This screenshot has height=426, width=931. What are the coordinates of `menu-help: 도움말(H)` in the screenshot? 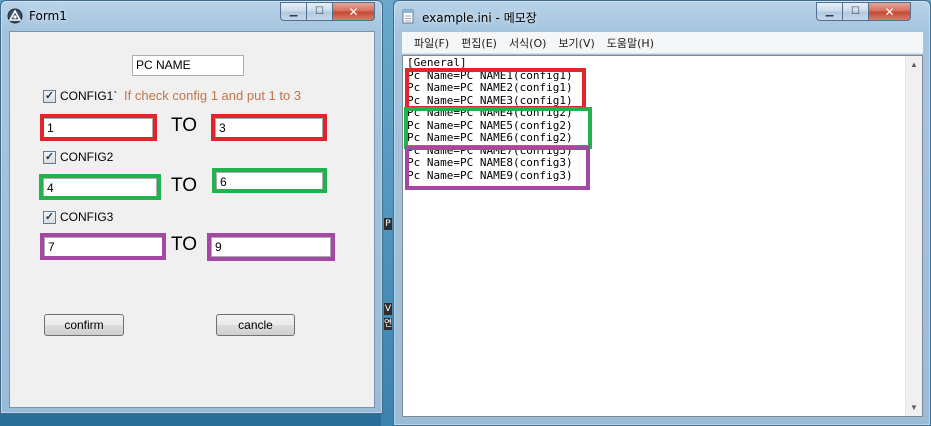 It's located at (630, 43).